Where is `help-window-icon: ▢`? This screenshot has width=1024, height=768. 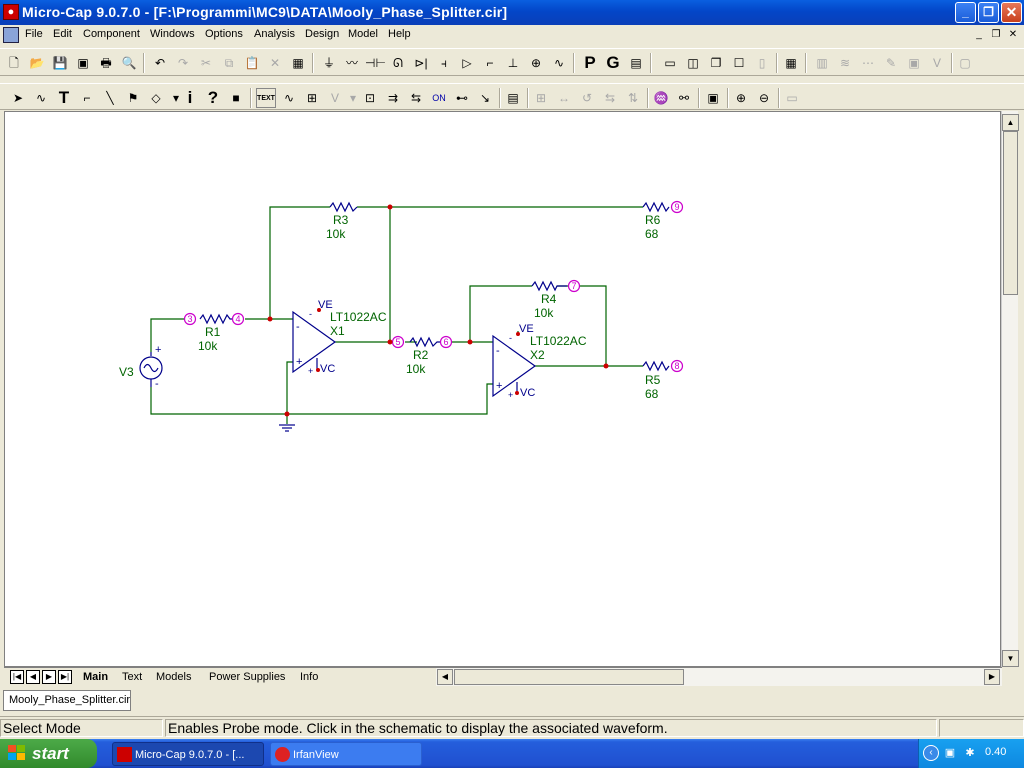 help-window-icon: ▢ is located at coordinates (965, 63).